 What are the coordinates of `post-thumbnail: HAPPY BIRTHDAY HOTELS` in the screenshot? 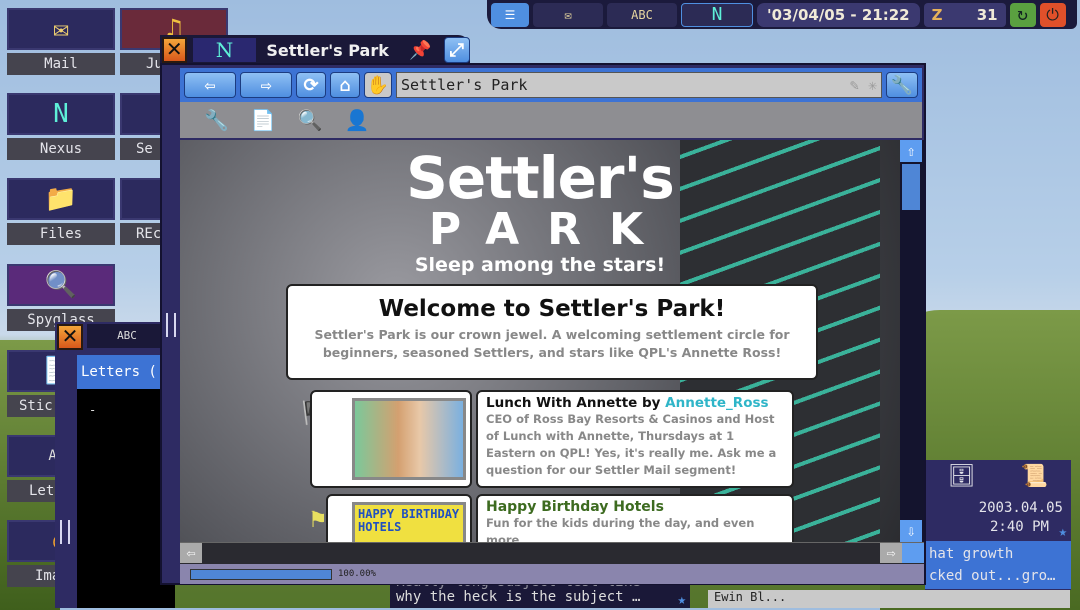 It's located at (399, 518).